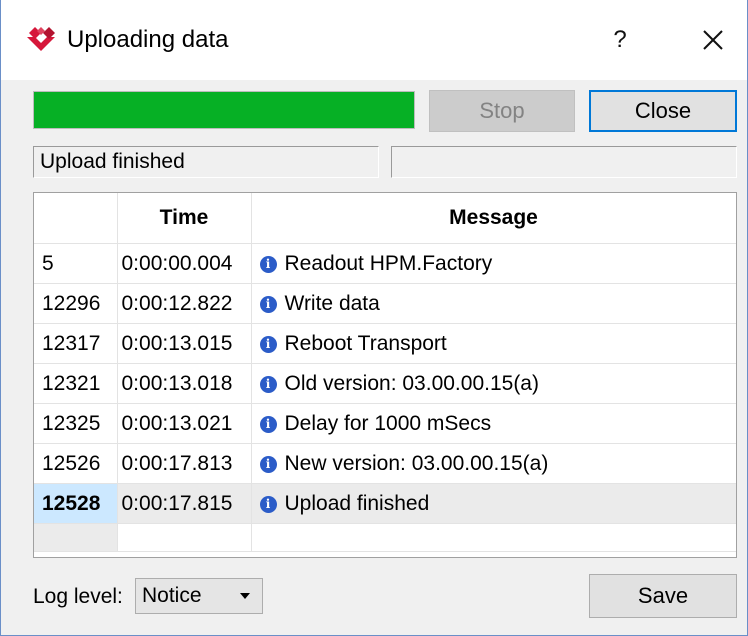  I want to click on log-row-time: 0:00:13.018, so click(184, 383).